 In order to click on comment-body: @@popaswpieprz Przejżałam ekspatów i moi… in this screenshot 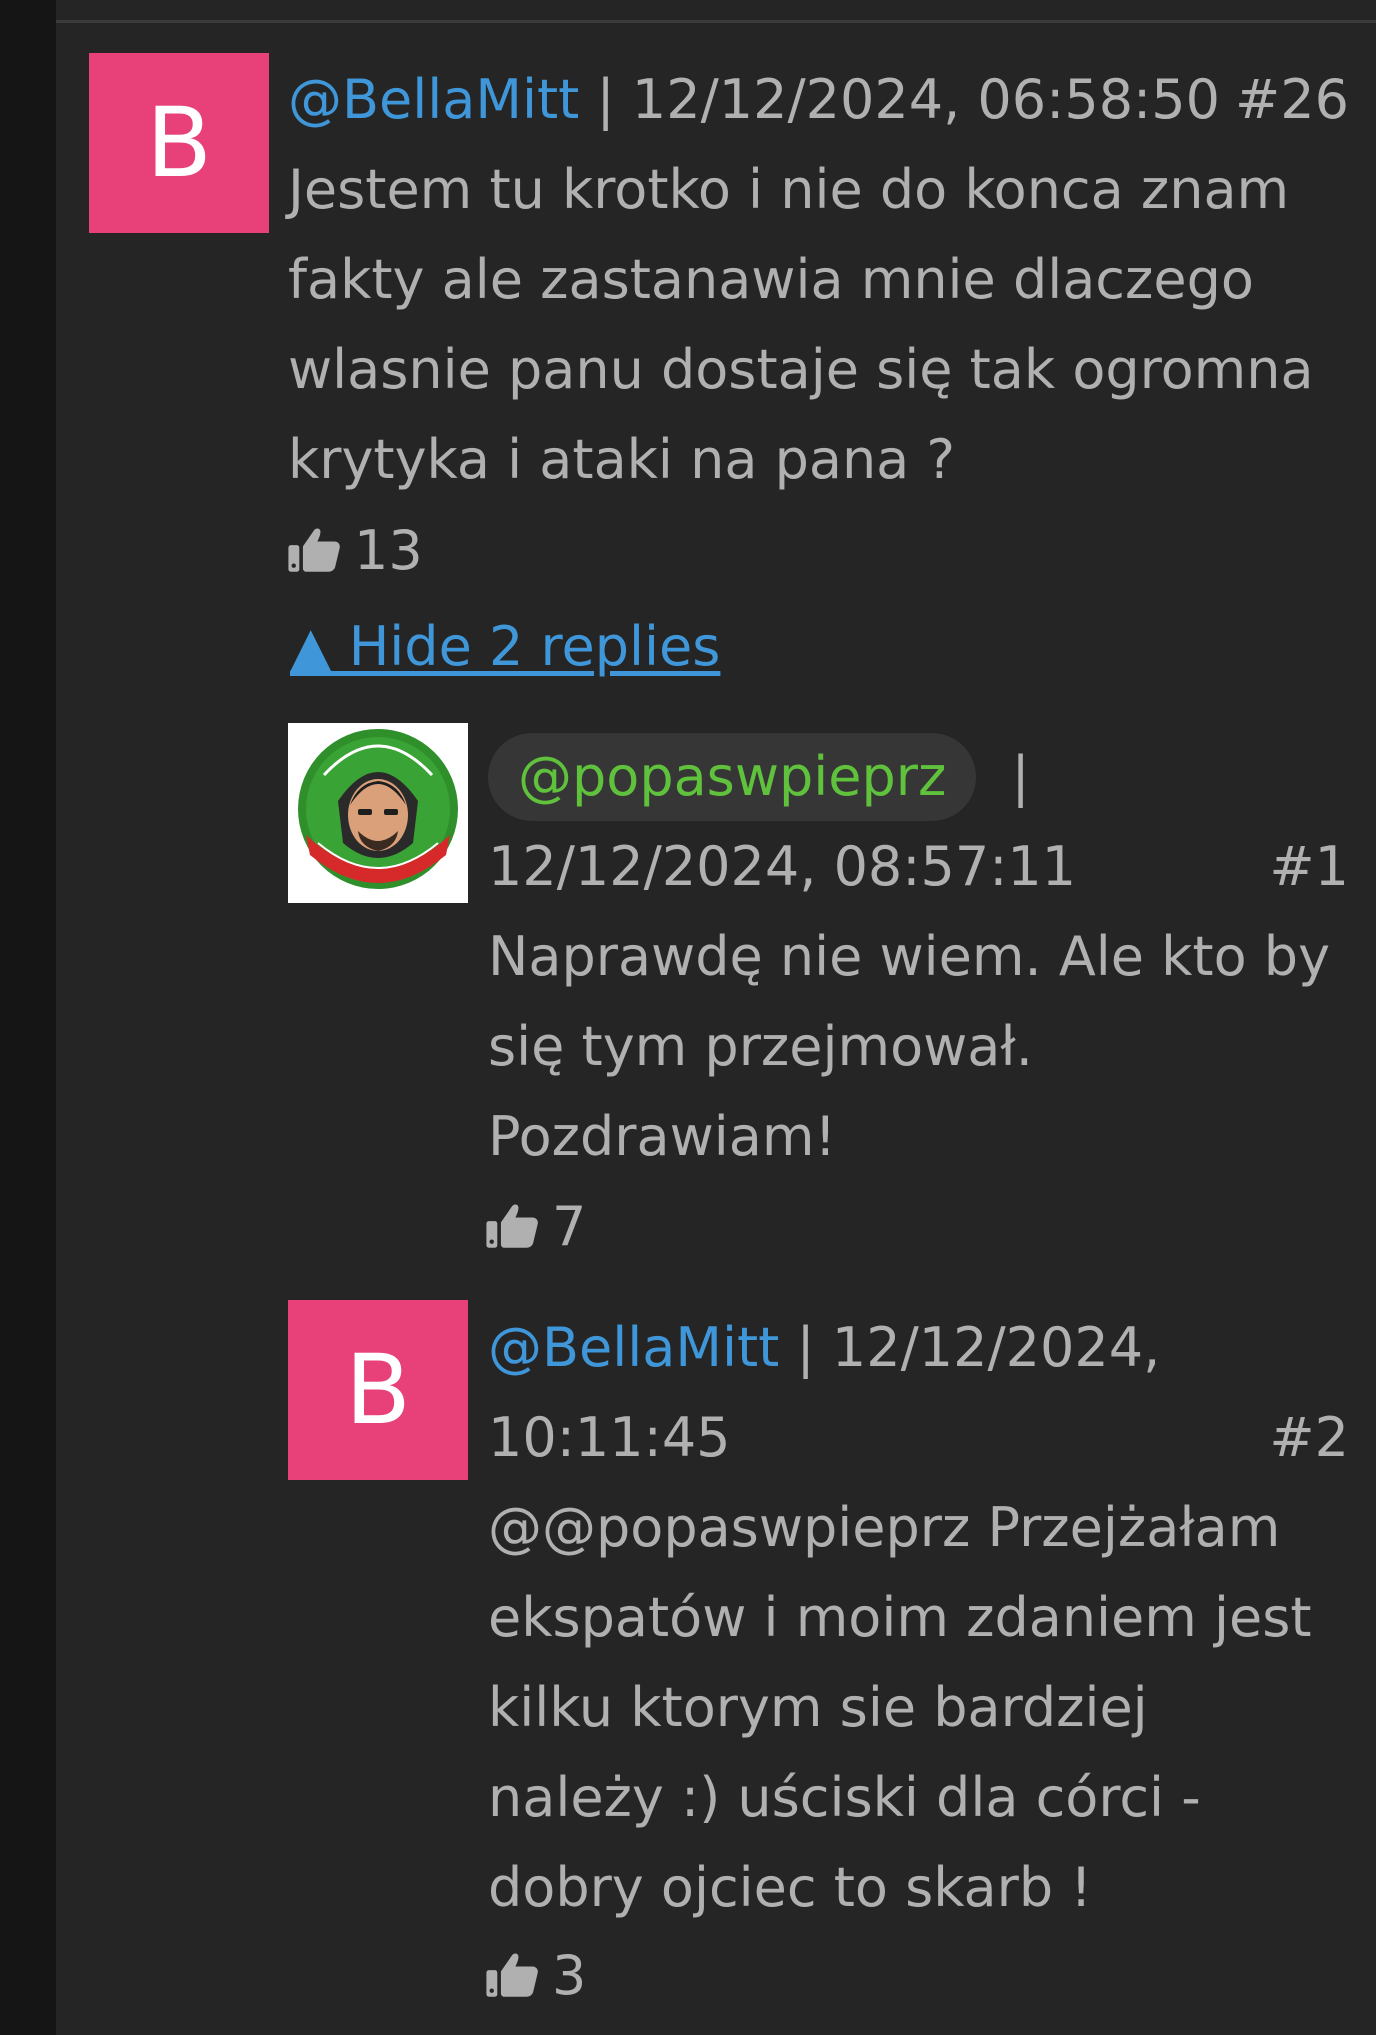, I will do `click(900, 1708)`.